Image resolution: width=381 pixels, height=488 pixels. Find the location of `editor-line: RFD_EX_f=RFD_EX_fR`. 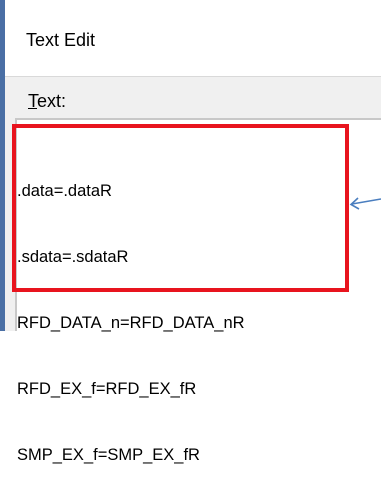

editor-line: RFD_EX_f=RFD_EX_fR is located at coordinates (107, 389).